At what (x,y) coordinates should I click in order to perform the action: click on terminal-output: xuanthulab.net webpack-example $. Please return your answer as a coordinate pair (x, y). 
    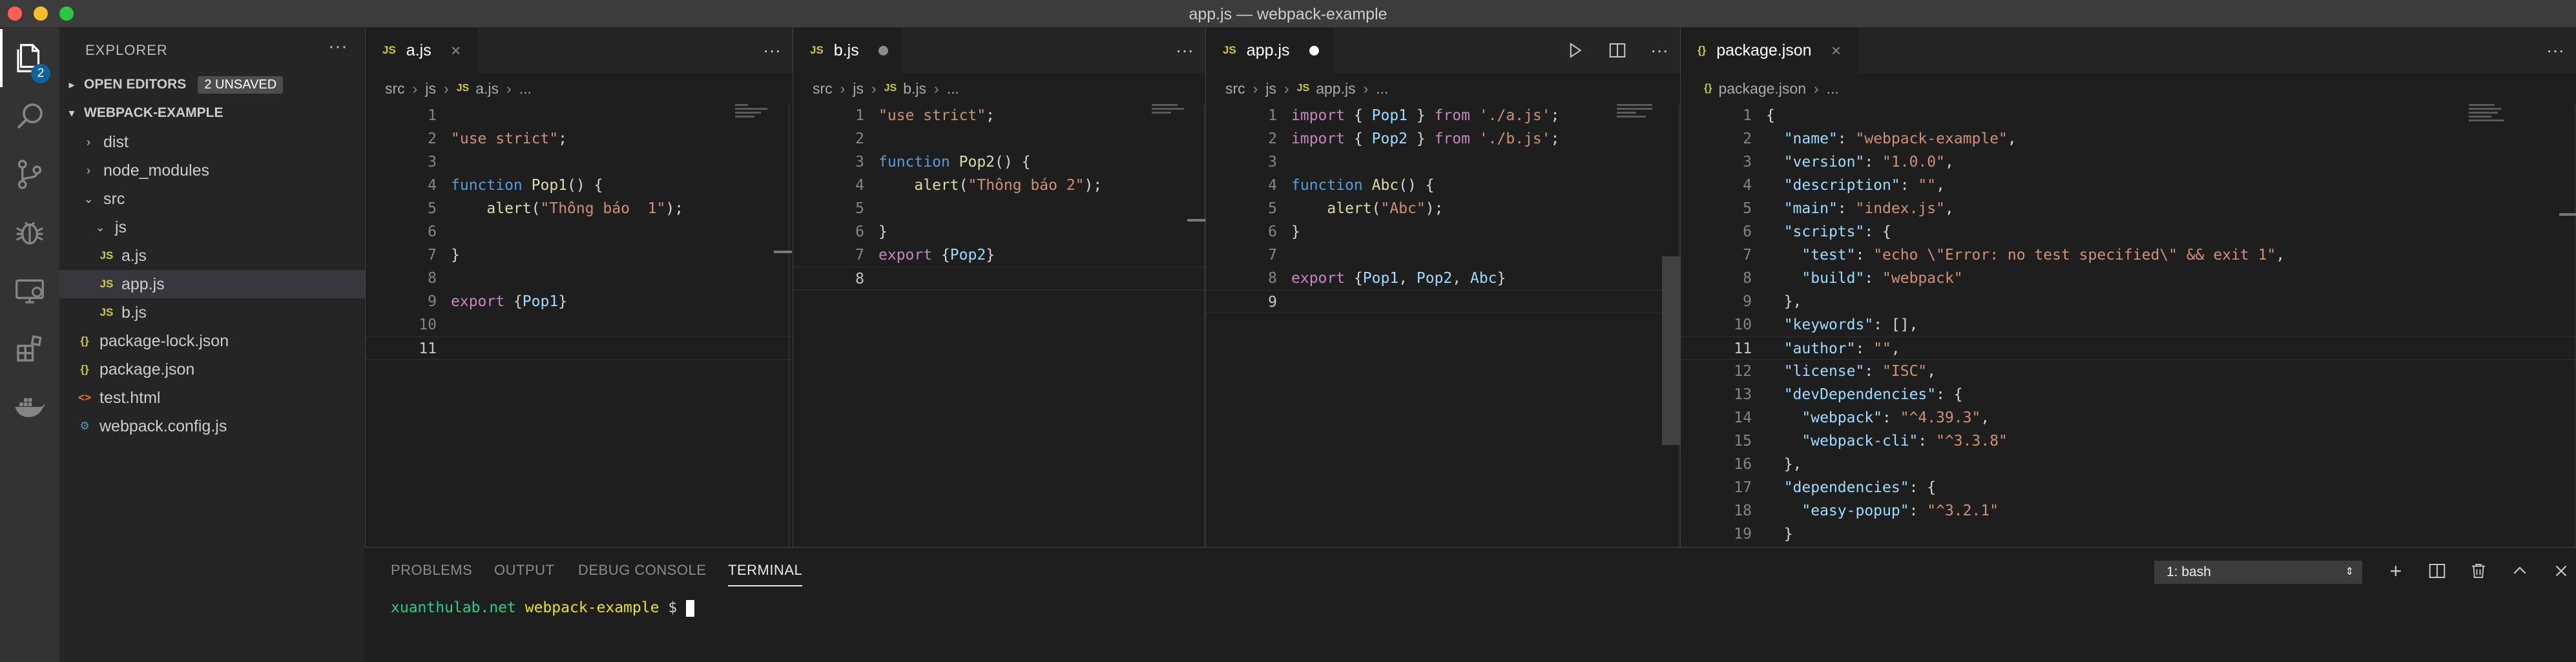
    Looking at the image, I should click on (543, 608).